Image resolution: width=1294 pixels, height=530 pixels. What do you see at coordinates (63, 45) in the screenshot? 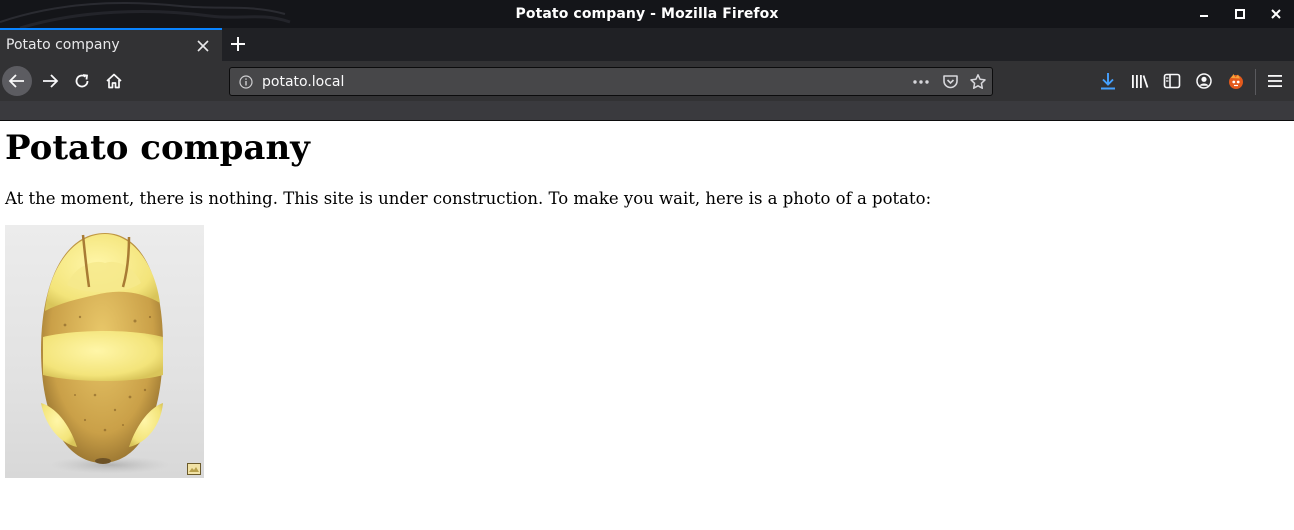
I see `tab-label: Potato company` at bounding box center [63, 45].